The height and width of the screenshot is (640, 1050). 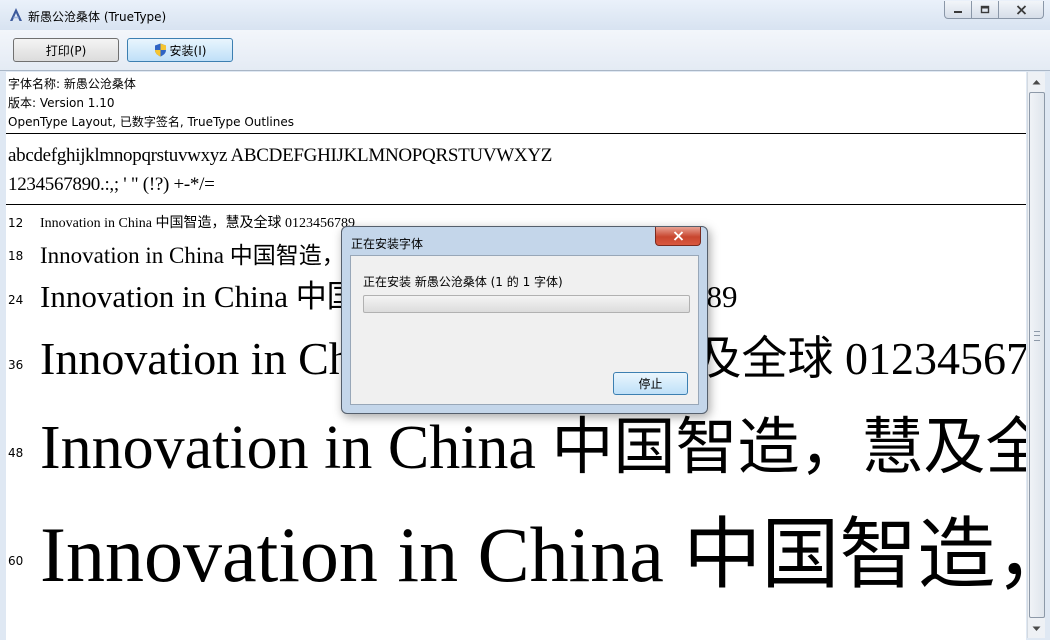 What do you see at coordinates (1037, 336) in the screenshot?
I see `scroll-grip-icon` at bounding box center [1037, 336].